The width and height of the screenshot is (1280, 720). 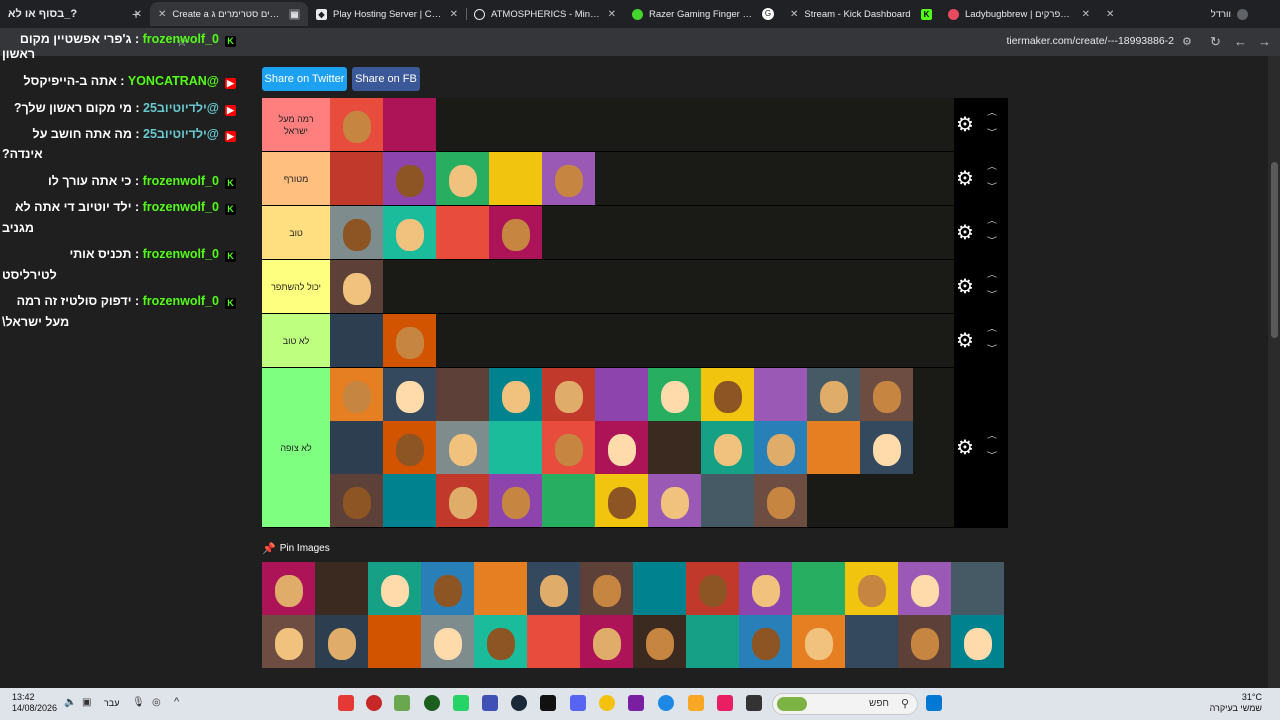 What do you see at coordinates (666, 703) in the screenshot?
I see `edge-icon` at bounding box center [666, 703].